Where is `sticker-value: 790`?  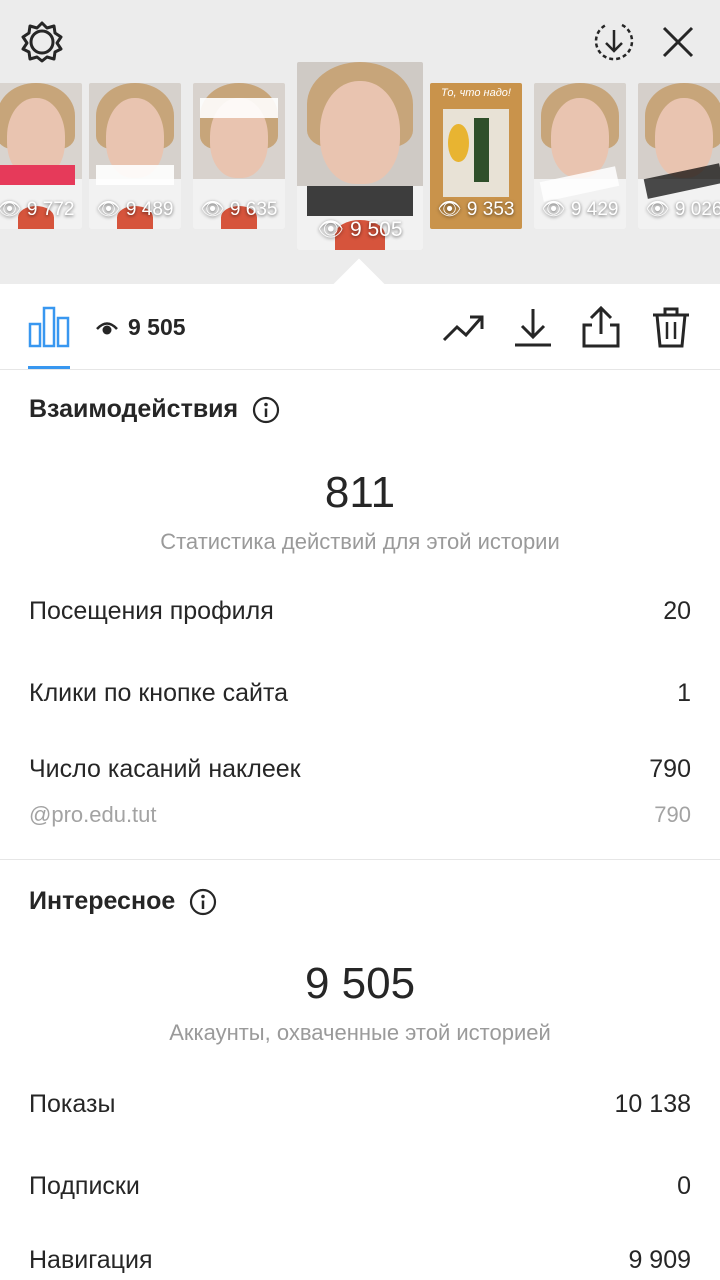
sticker-value: 790 is located at coordinates (672, 814).